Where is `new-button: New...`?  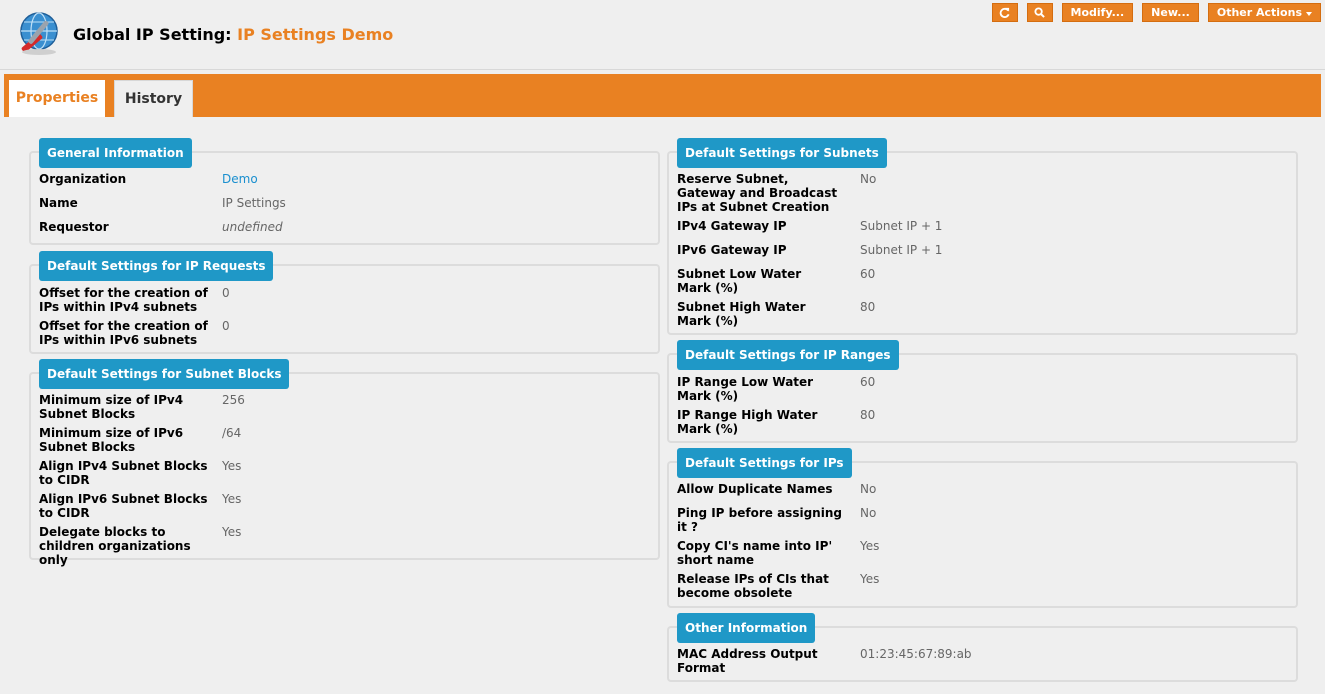 new-button: New... is located at coordinates (1170, 12).